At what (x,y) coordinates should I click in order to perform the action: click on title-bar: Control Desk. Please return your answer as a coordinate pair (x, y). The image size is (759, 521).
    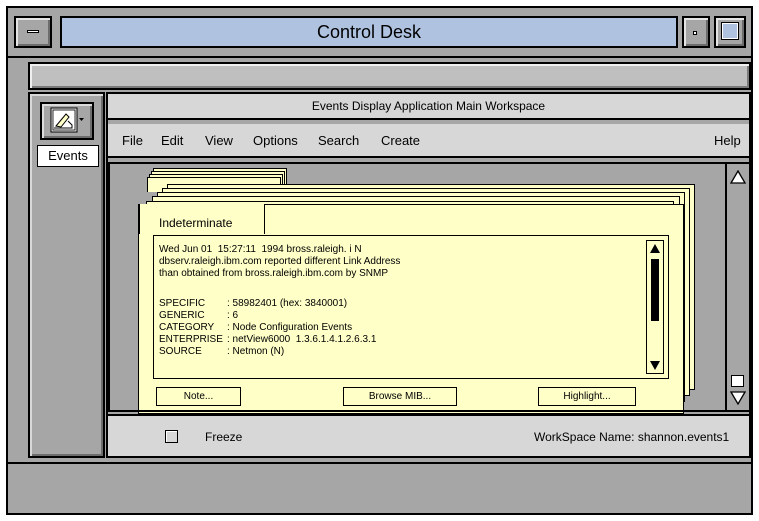
    Looking at the image, I should click on (379, 33).